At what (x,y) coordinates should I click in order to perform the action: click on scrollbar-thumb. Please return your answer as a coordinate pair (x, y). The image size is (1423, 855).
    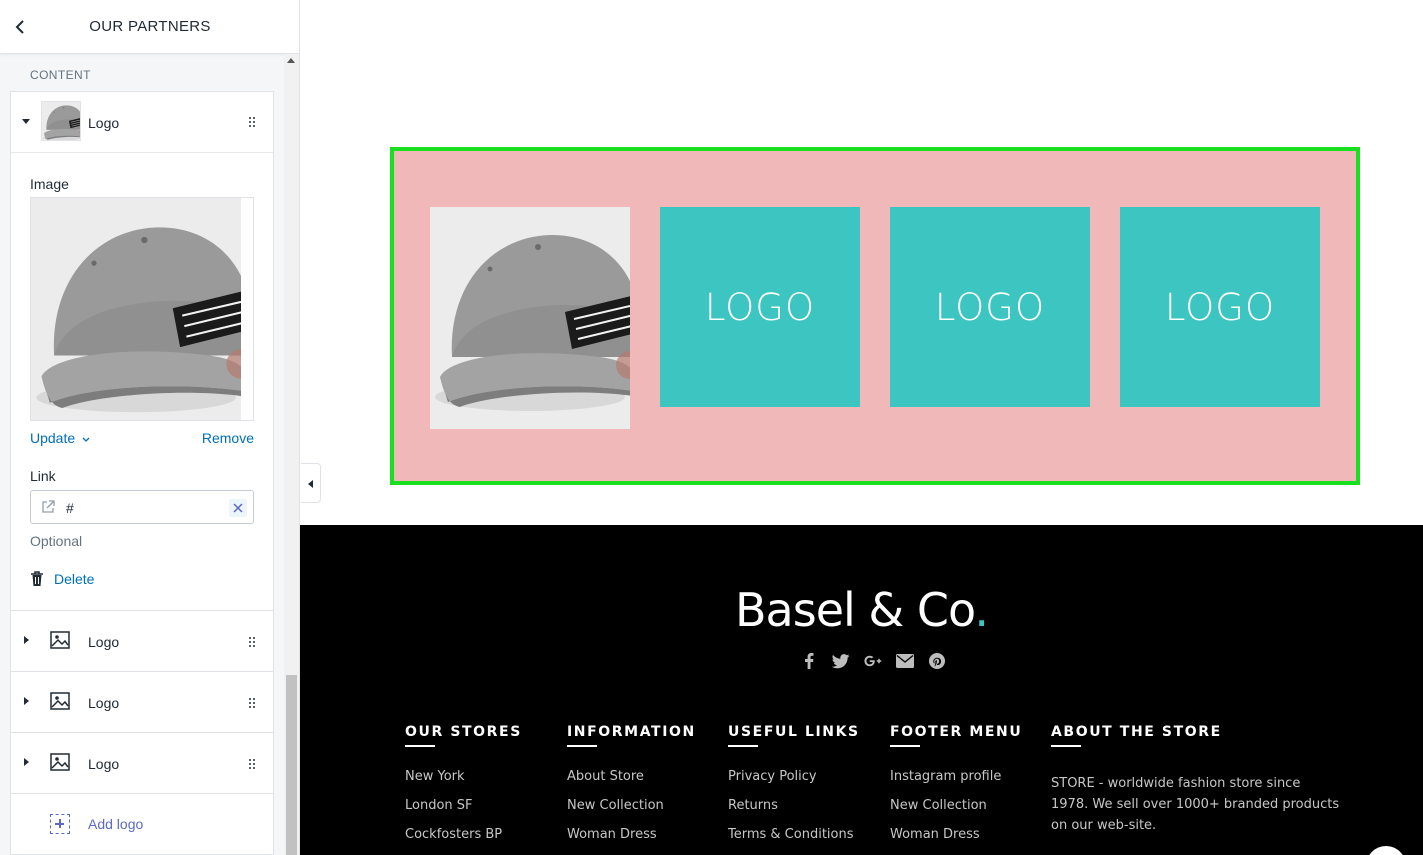
    Looking at the image, I should click on (291, 765).